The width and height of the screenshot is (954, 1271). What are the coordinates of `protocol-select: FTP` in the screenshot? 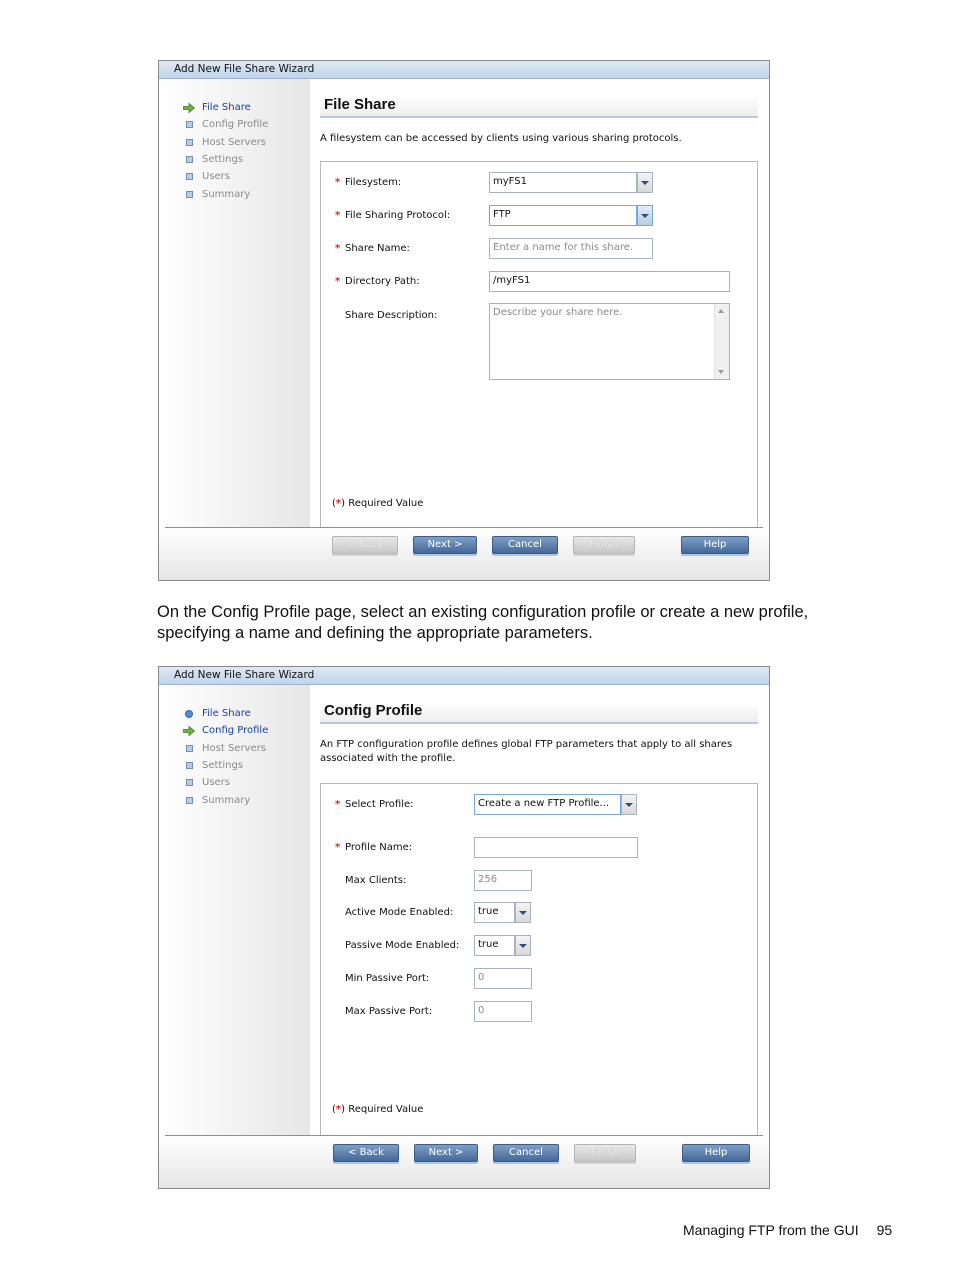 It's located at (563, 215).